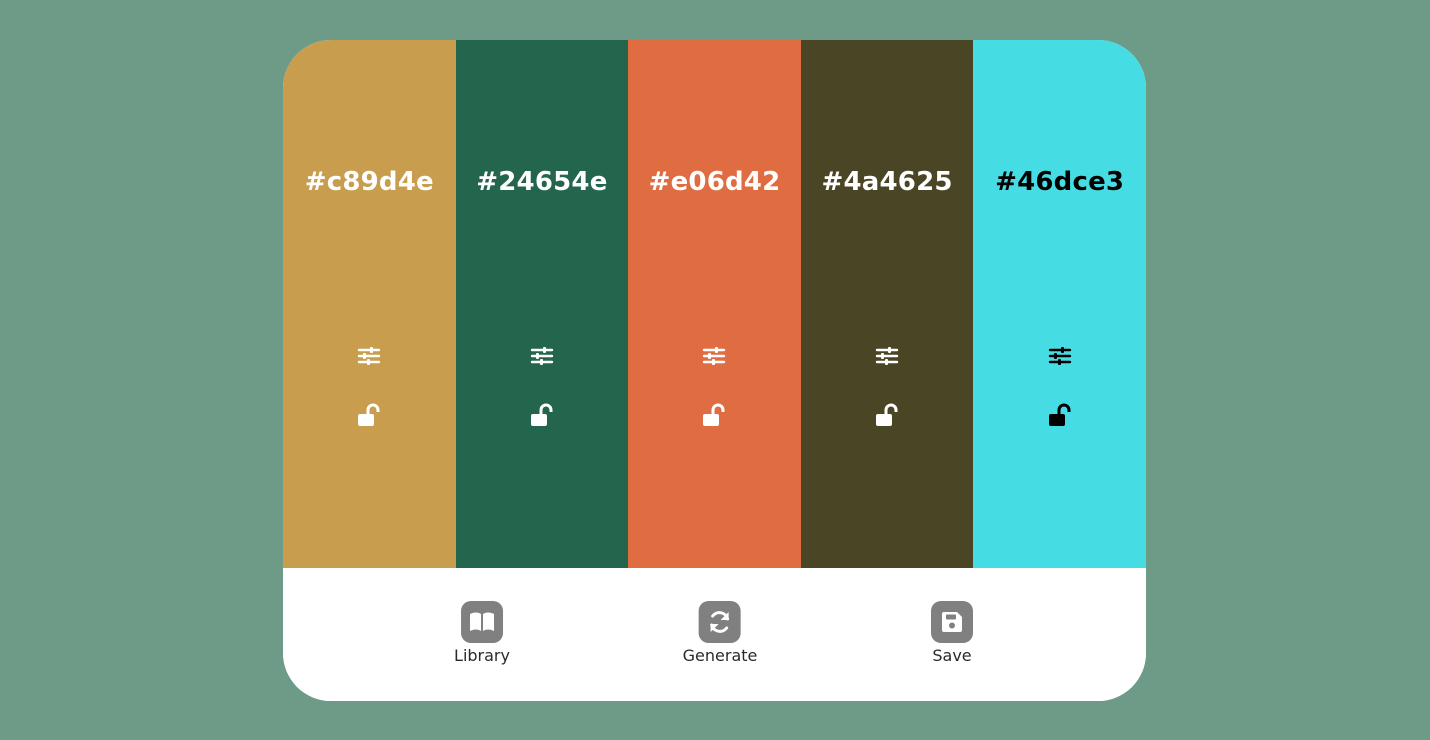  I want to click on color-swatch: #24654e, so click(542, 304).